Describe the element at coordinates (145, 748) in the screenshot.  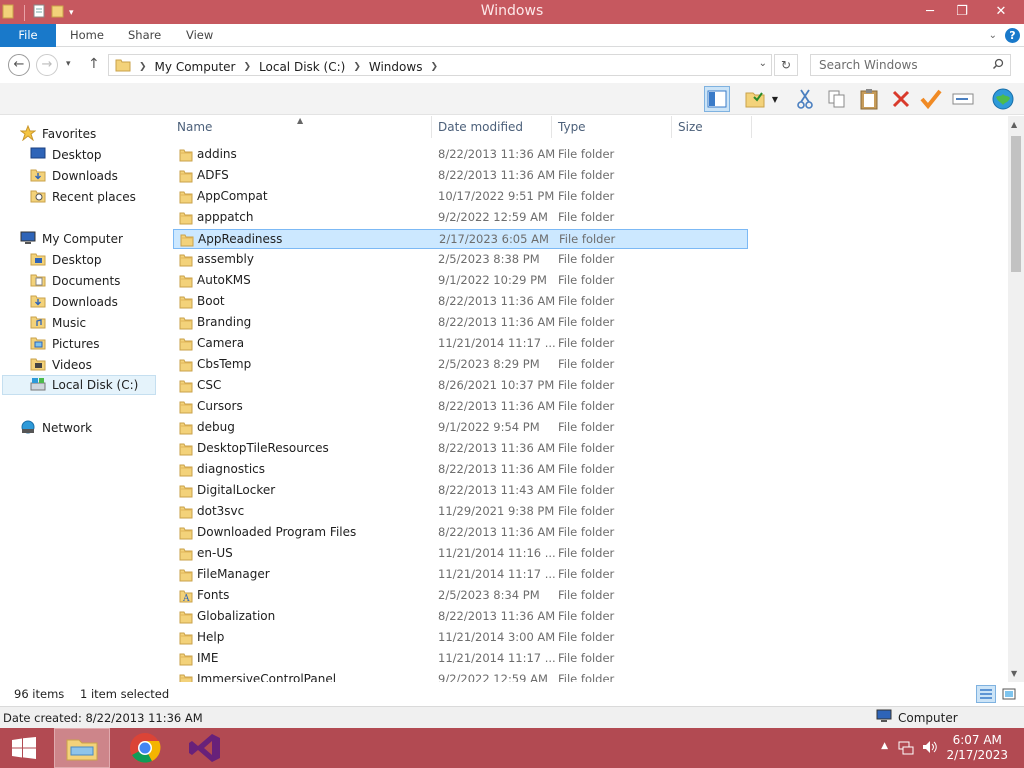
I see `taskbar-chrome` at that location.